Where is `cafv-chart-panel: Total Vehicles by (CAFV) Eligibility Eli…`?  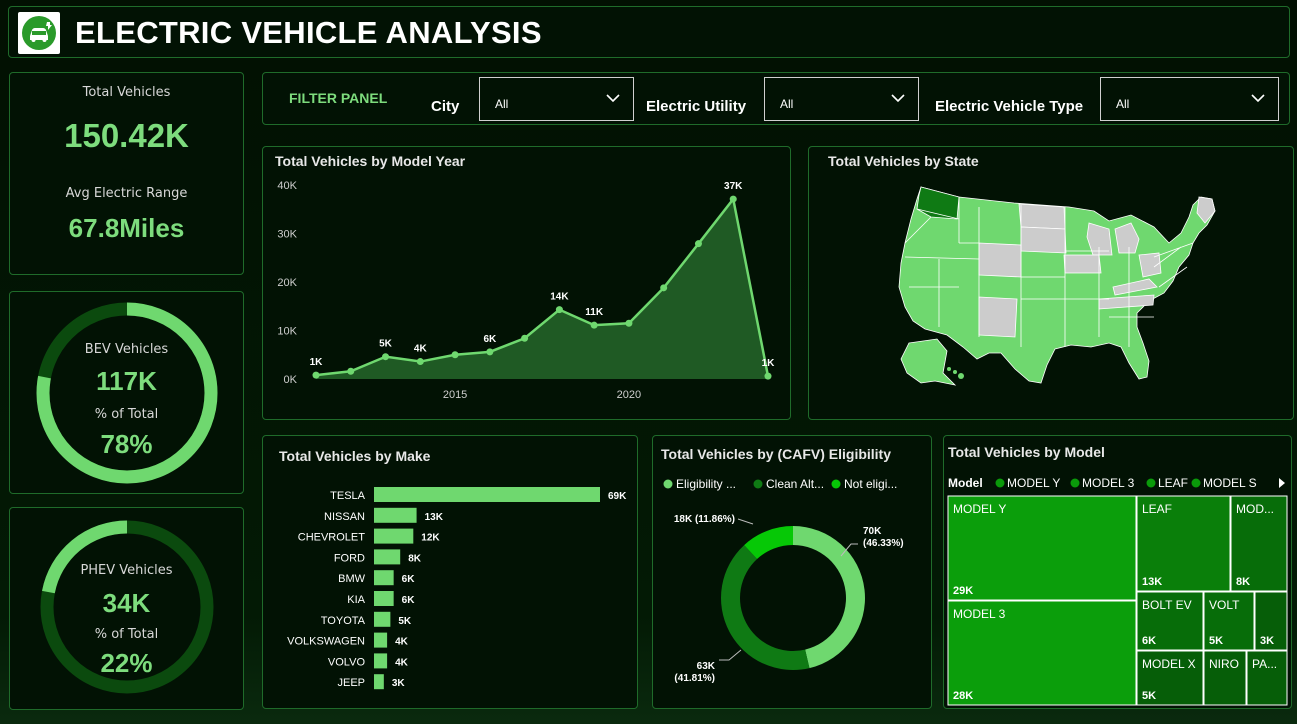 cafv-chart-panel: Total Vehicles by (CAFV) Eligibility Eli… is located at coordinates (792, 572).